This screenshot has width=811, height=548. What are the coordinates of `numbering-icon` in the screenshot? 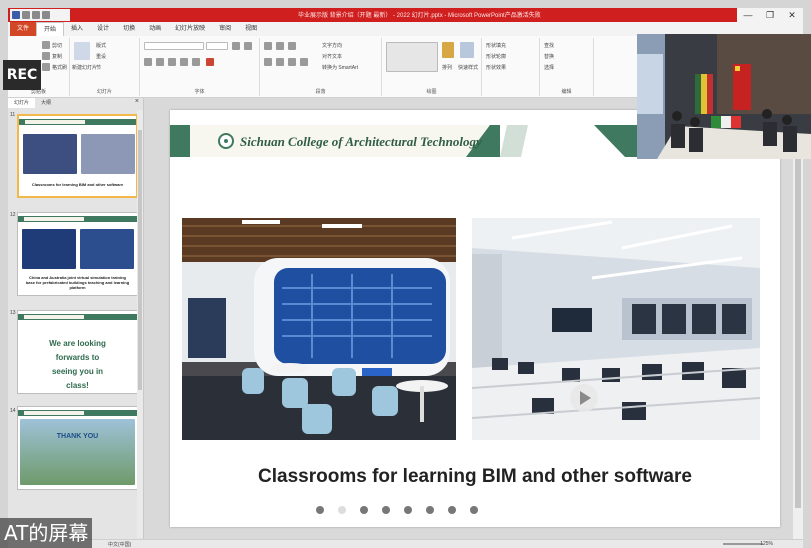 It's located at (280, 46).